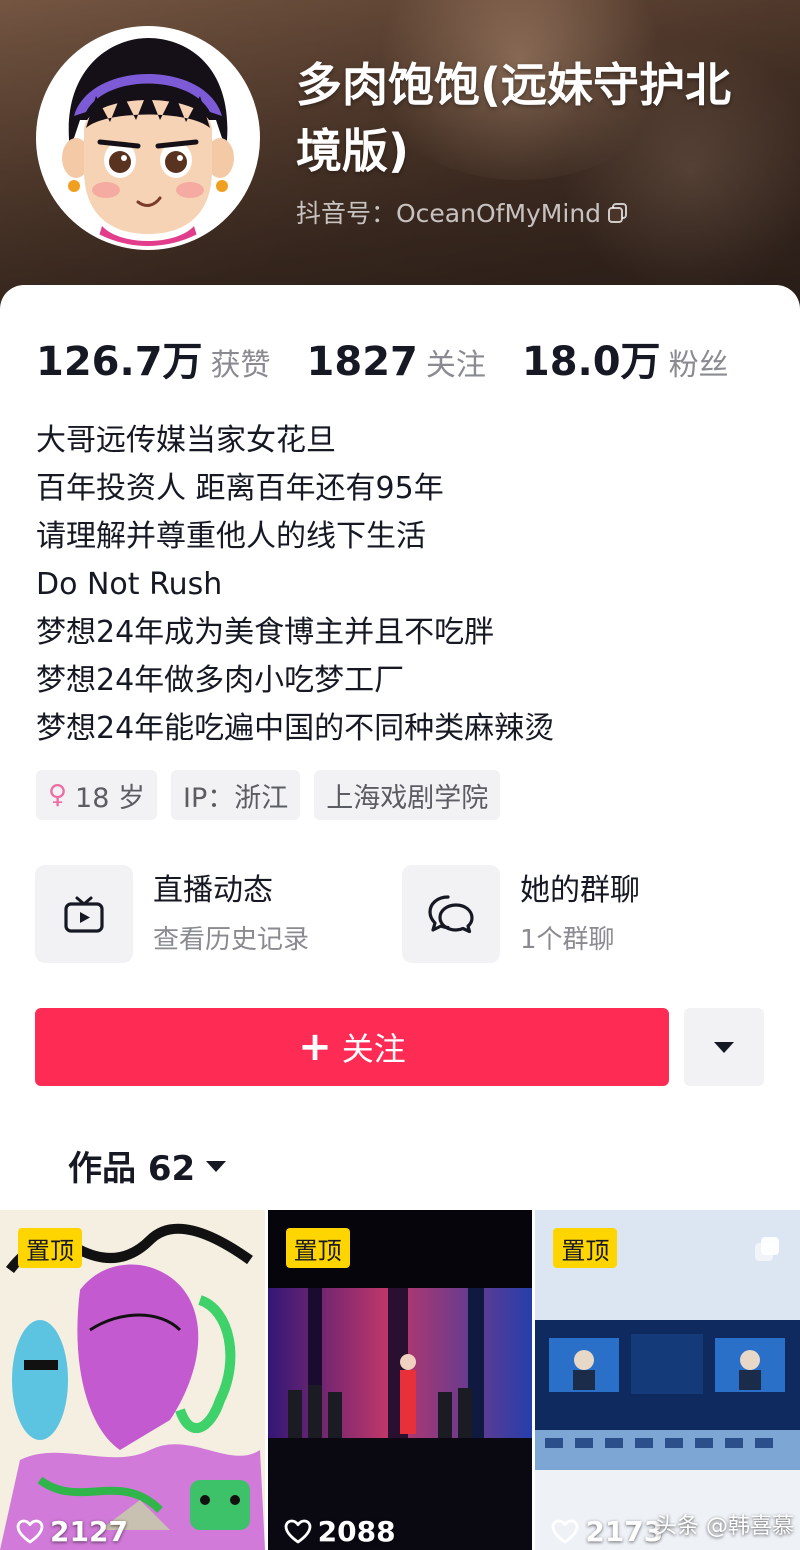 Image resolution: width=800 pixels, height=1550 pixels. I want to click on watermark: 头条 @韩喜慕, so click(724, 1526).